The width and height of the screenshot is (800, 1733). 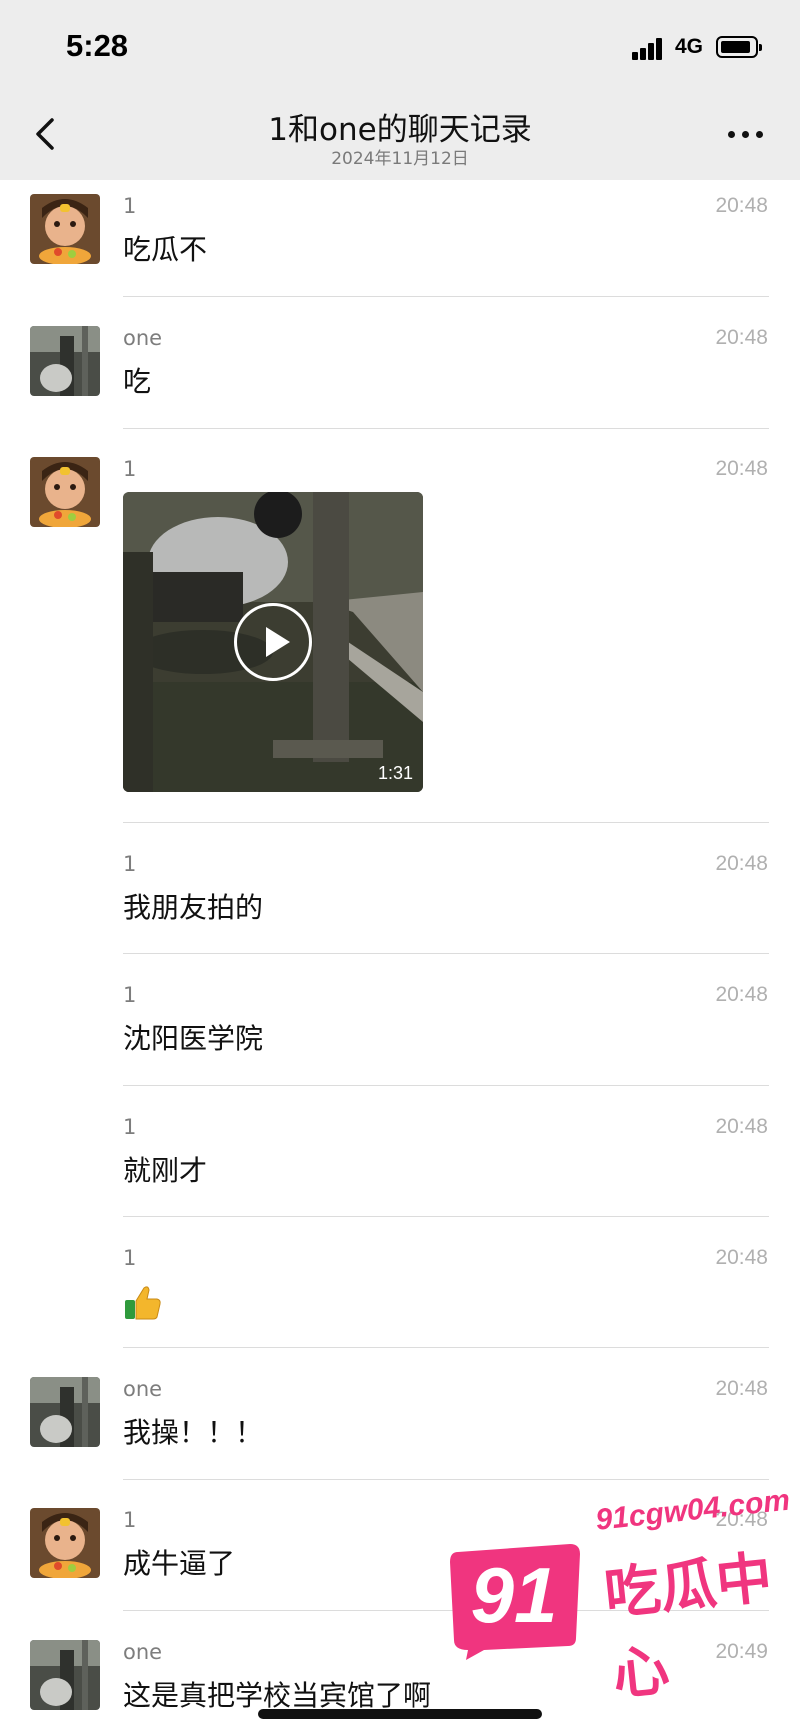 I want to click on page-subtitle-date: 2024年11月12日, so click(x=400, y=159).